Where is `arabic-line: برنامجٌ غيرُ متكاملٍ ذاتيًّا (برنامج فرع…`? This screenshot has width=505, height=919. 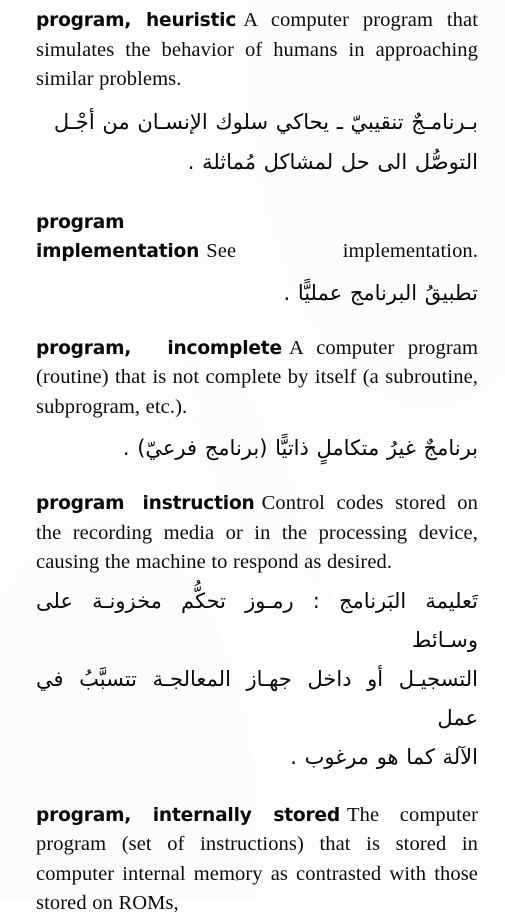 arabic-line: برنامجٌ غيرُ متكاملٍ ذاتيًّا (برنامج فرع… is located at coordinates (300, 448).